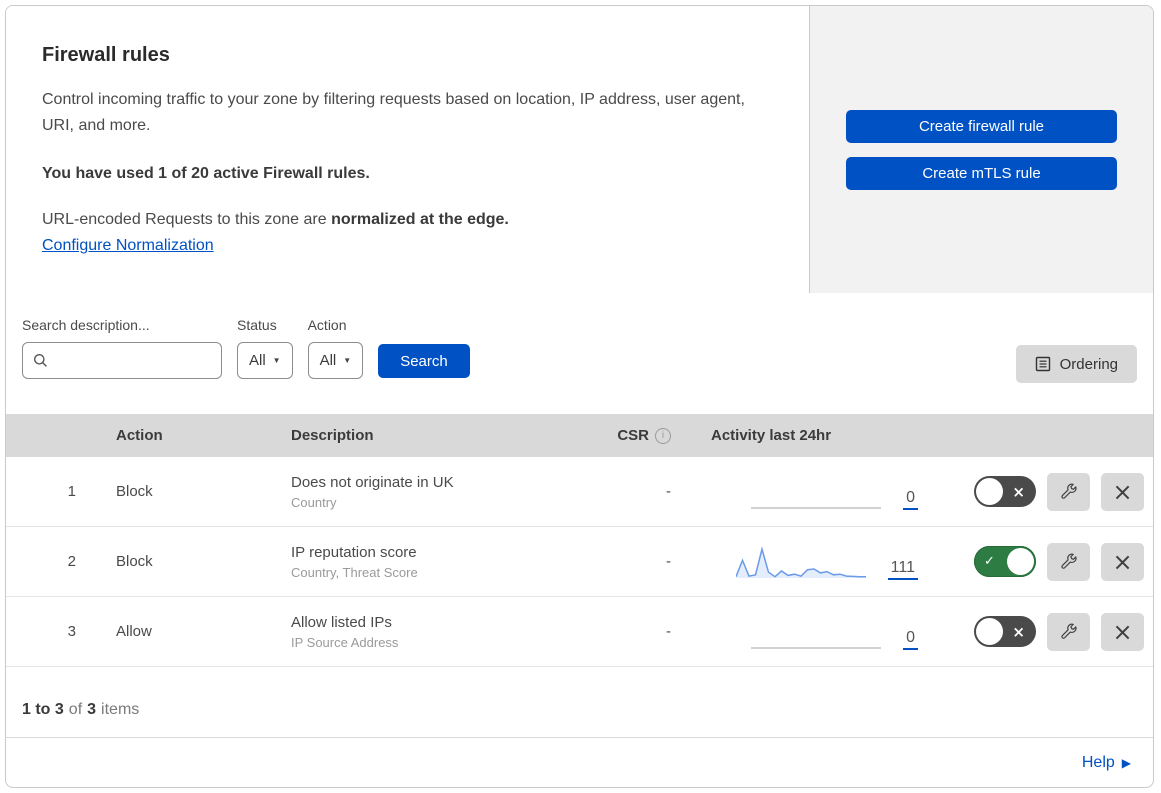  I want to click on help-label: Help, so click(1098, 762).